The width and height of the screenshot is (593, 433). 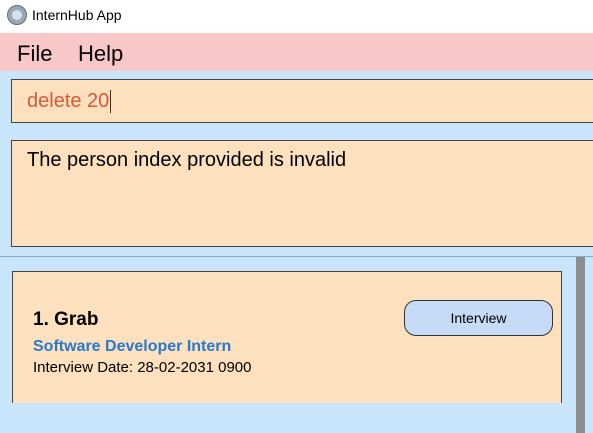 I want to click on panel-divider, so click(x=296, y=256).